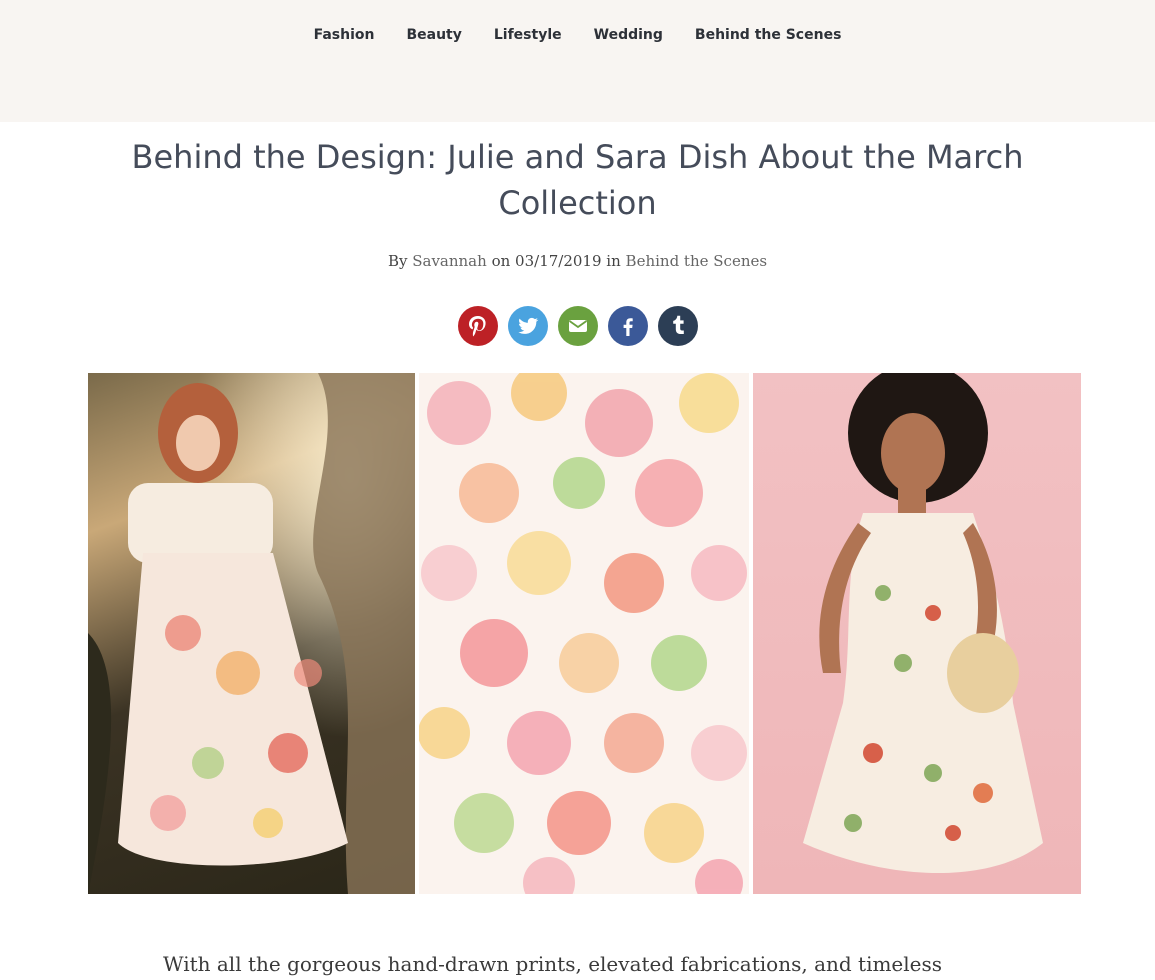 This screenshot has width=1155, height=980. Describe the element at coordinates (558, 261) in the screenshot. I see `post-date: 03/17/2019` at that location.